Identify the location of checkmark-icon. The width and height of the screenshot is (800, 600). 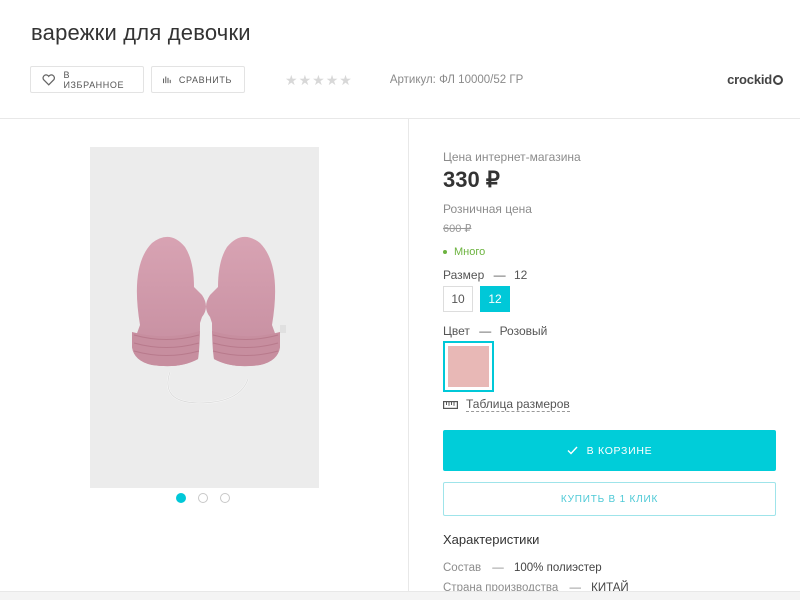
(572, 450).